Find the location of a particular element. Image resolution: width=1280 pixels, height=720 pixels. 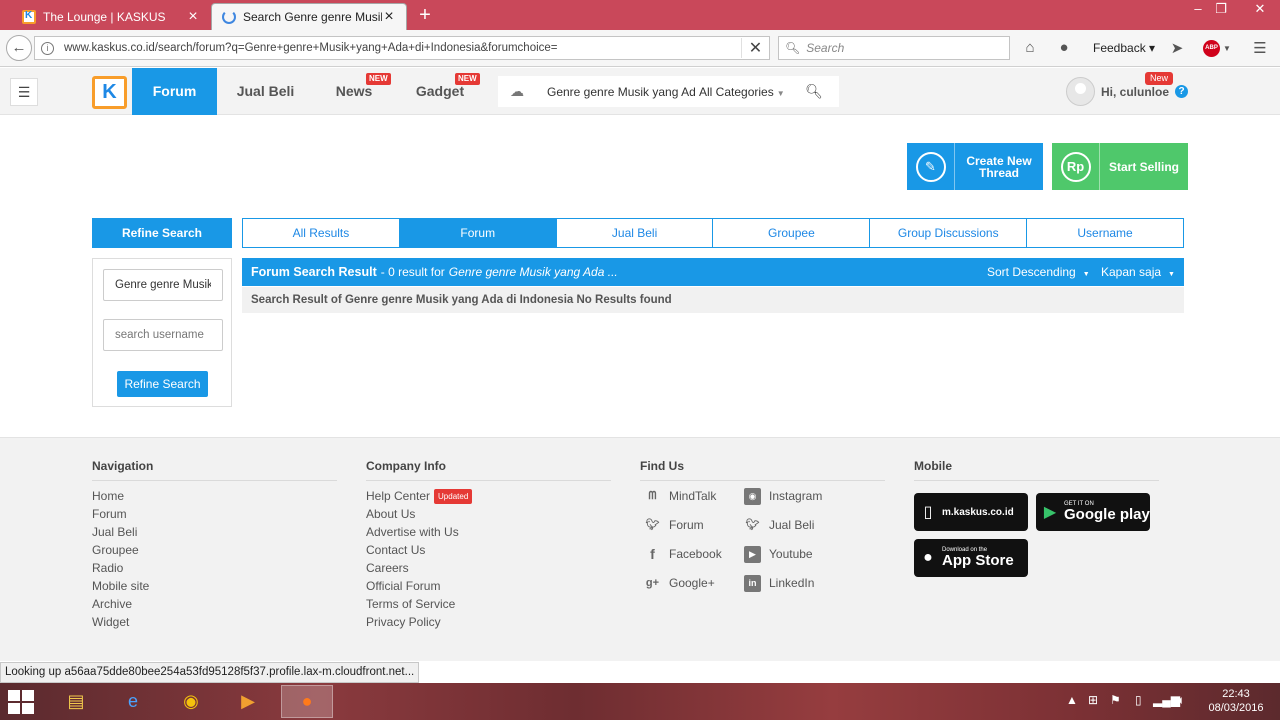

footer-link: Careers is located at coordinates (488, 568).